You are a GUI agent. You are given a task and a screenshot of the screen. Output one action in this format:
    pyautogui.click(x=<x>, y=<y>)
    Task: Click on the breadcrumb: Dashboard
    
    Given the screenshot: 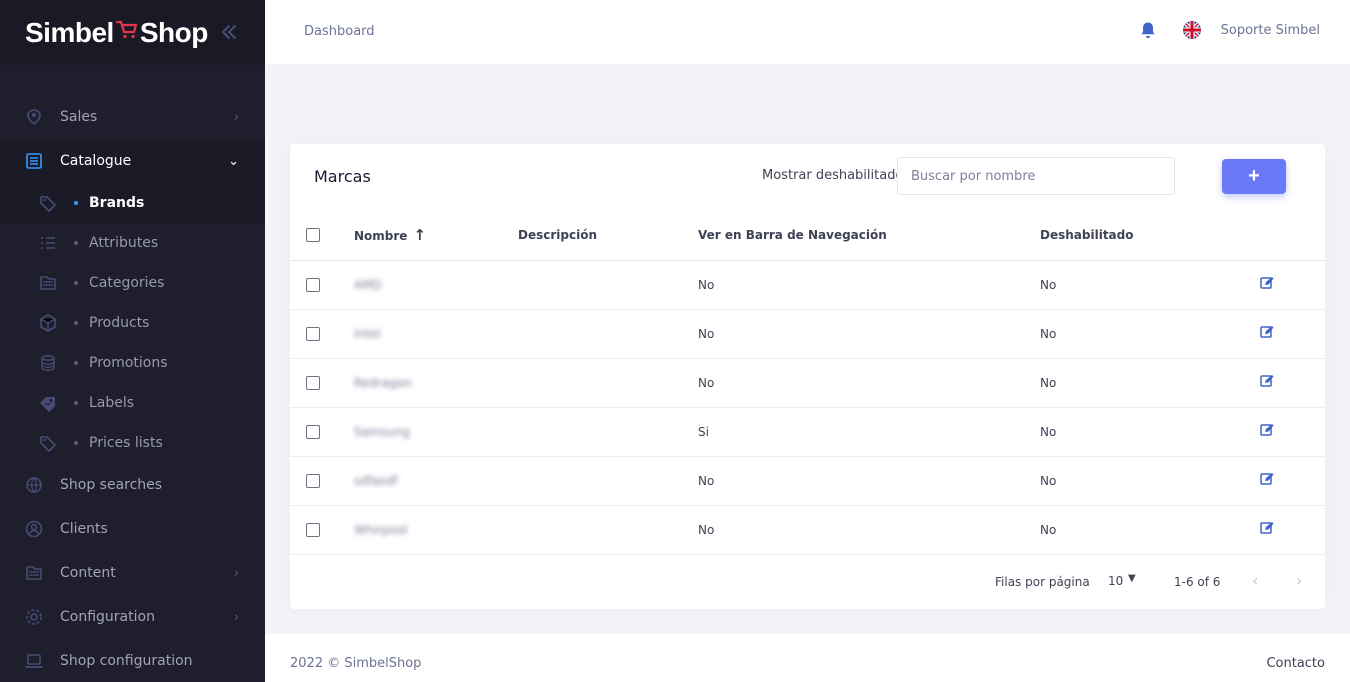 What is the action you would take?
    pyautogui.click(x=339, y=31)
    